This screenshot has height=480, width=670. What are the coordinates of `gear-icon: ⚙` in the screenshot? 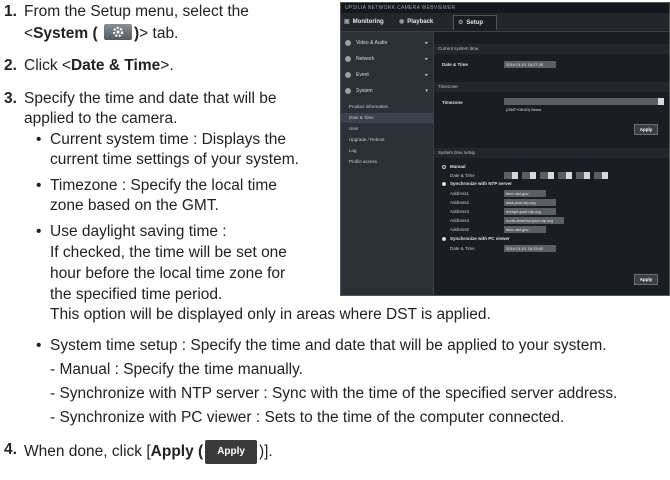 It's located at (461, 23).